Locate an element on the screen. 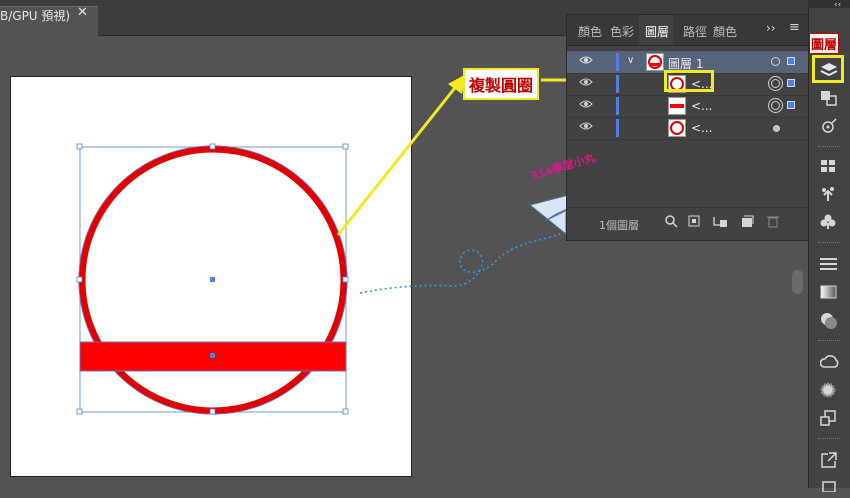  annotation-layers-label: 圖層 is located at coordinates (824, 43).